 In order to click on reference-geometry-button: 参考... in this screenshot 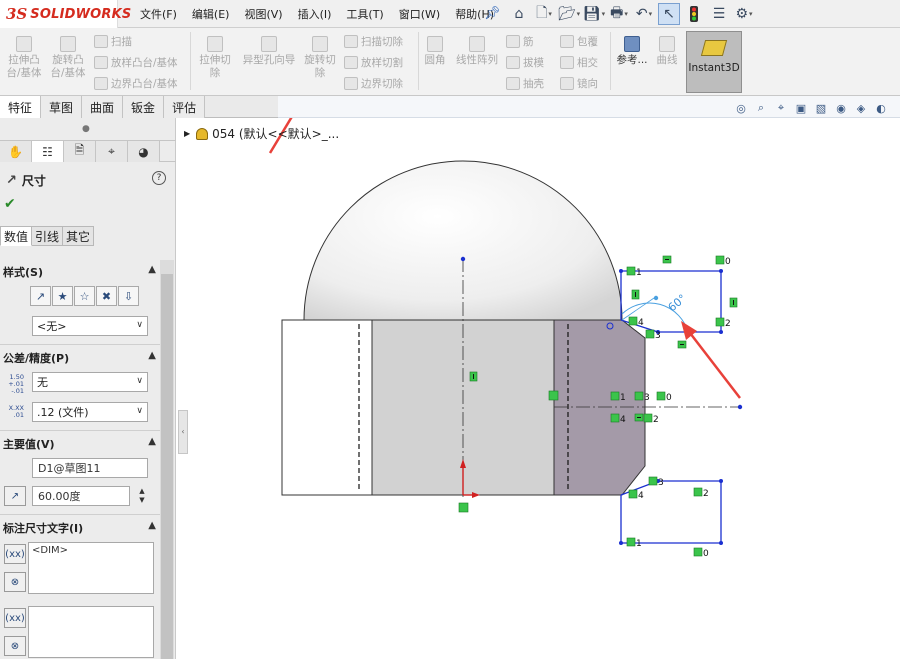, I will do `click(632, 51)`.